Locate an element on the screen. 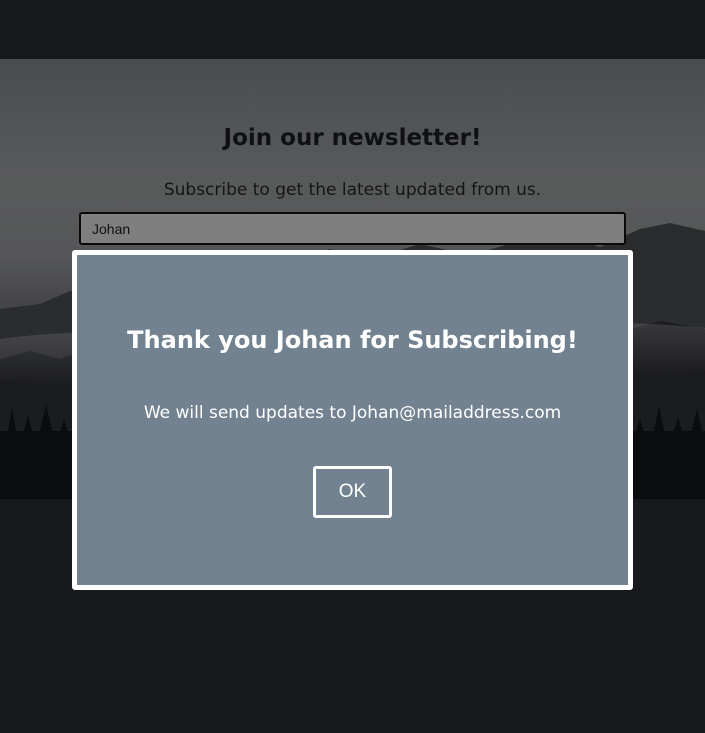  newsletter-title: Join our newsletter! is located at coordinates (352, 138).